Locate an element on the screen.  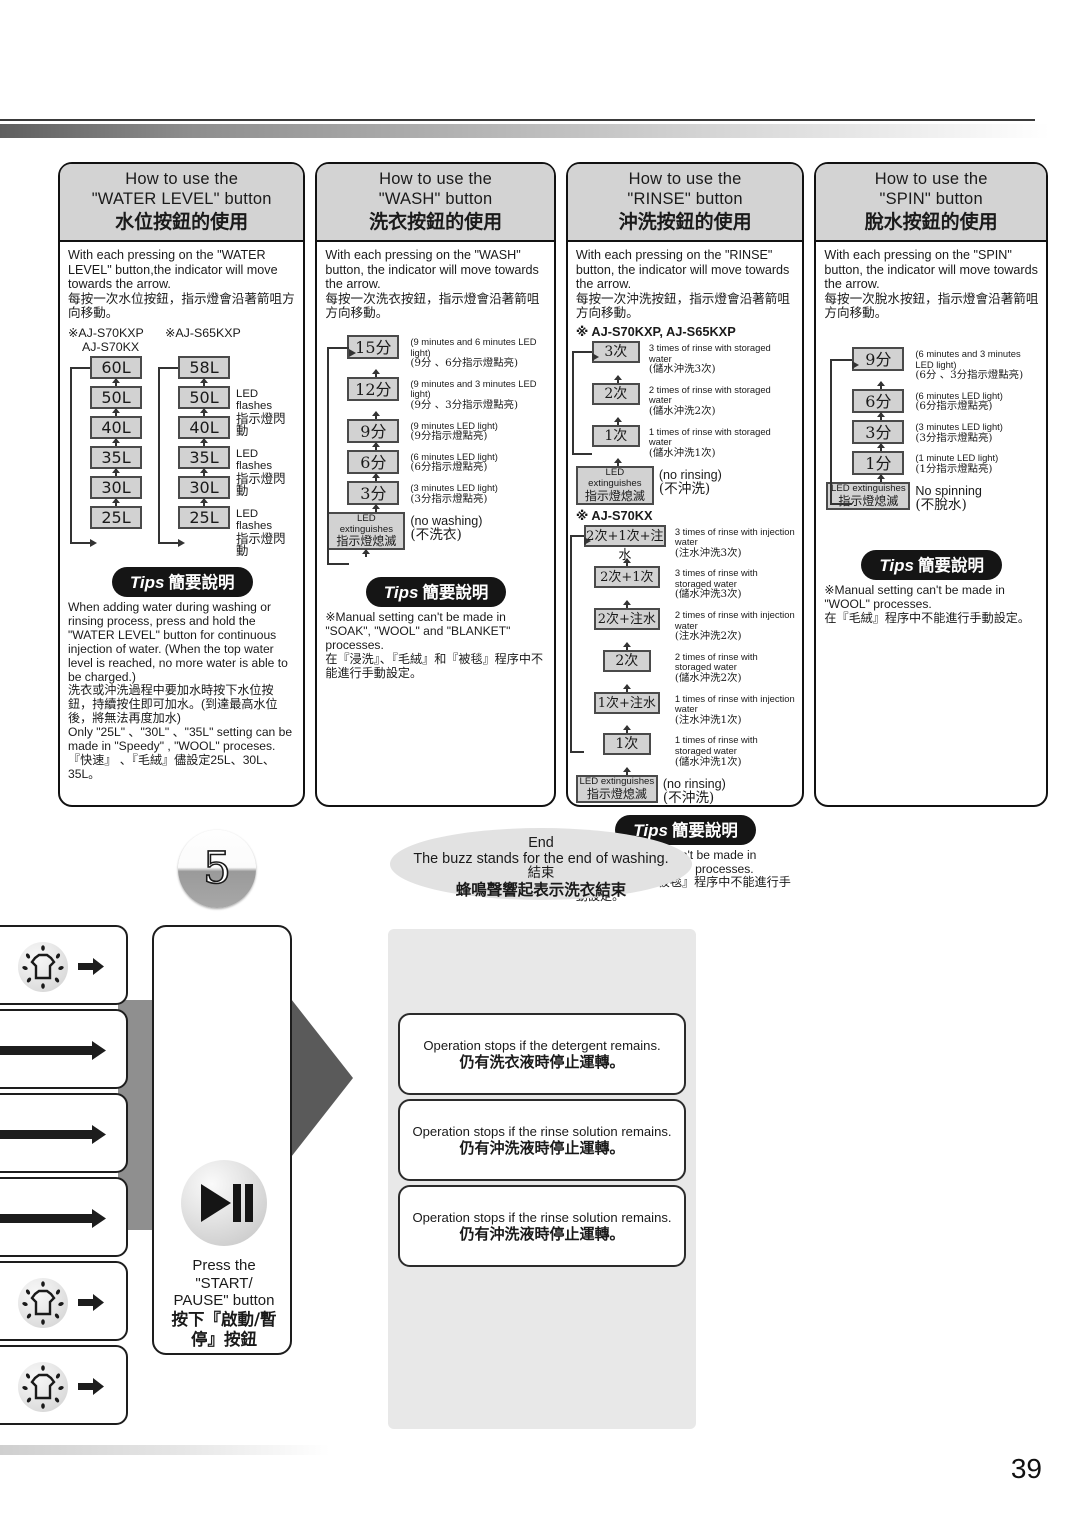
play-icon is located at coordinates (216, 1203).